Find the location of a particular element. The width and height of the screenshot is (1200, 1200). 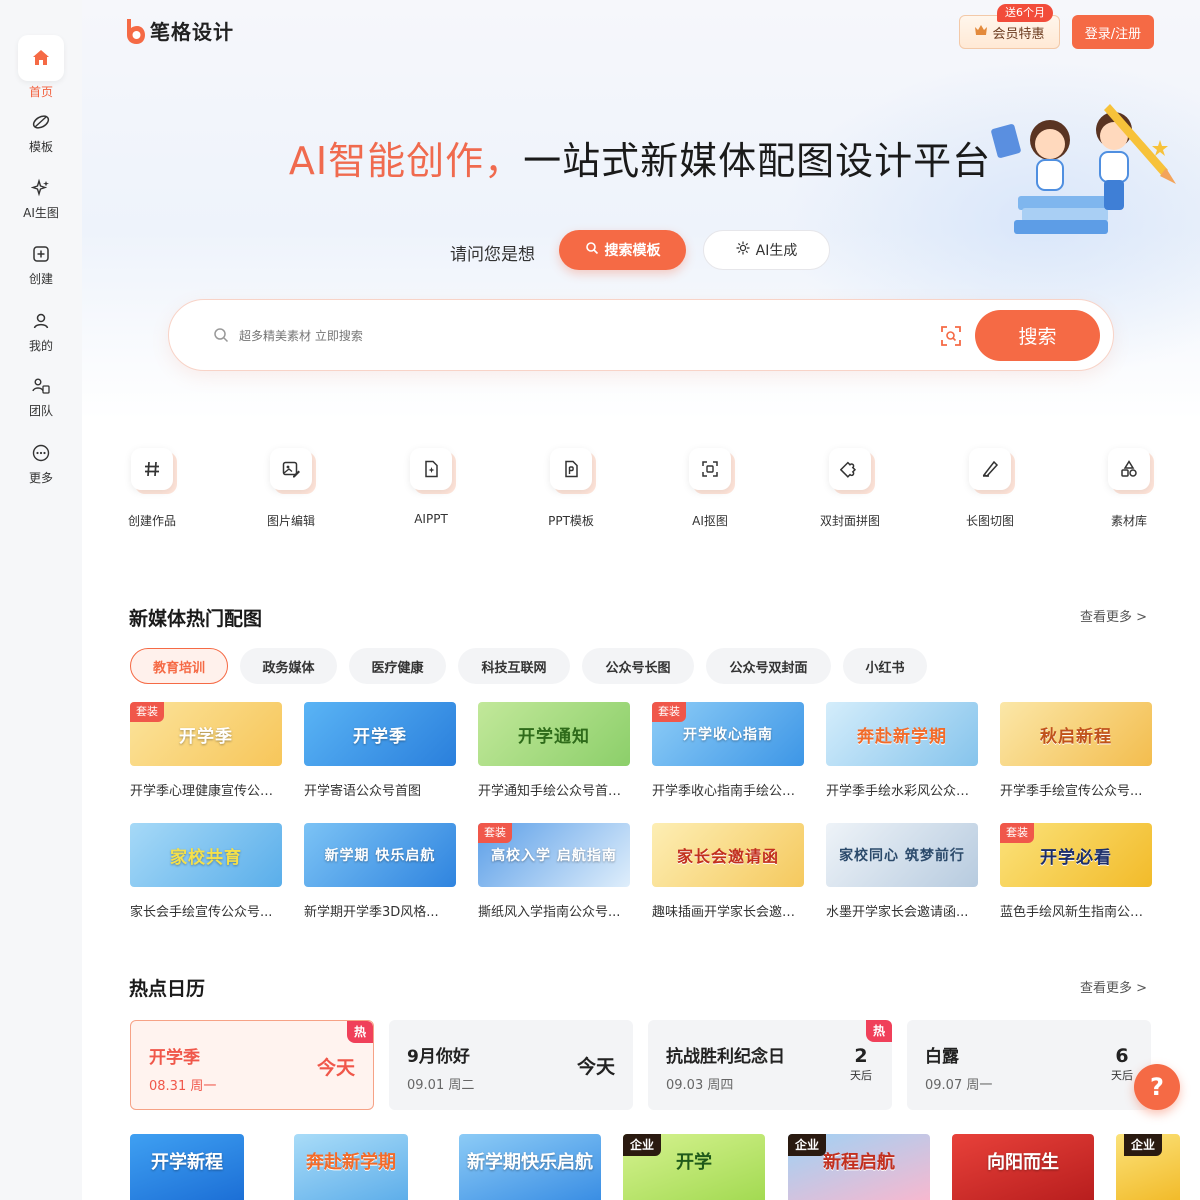

thumbnail-text: 家长会邀请函 is located at coordinates (727, 856).